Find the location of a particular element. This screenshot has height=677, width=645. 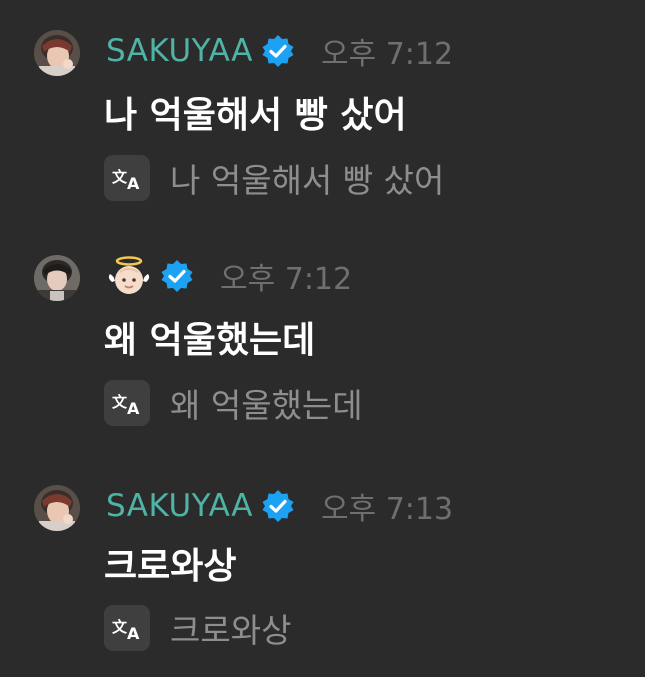

timestamp: 오후 7:13 is located at coordinates (387, 509).